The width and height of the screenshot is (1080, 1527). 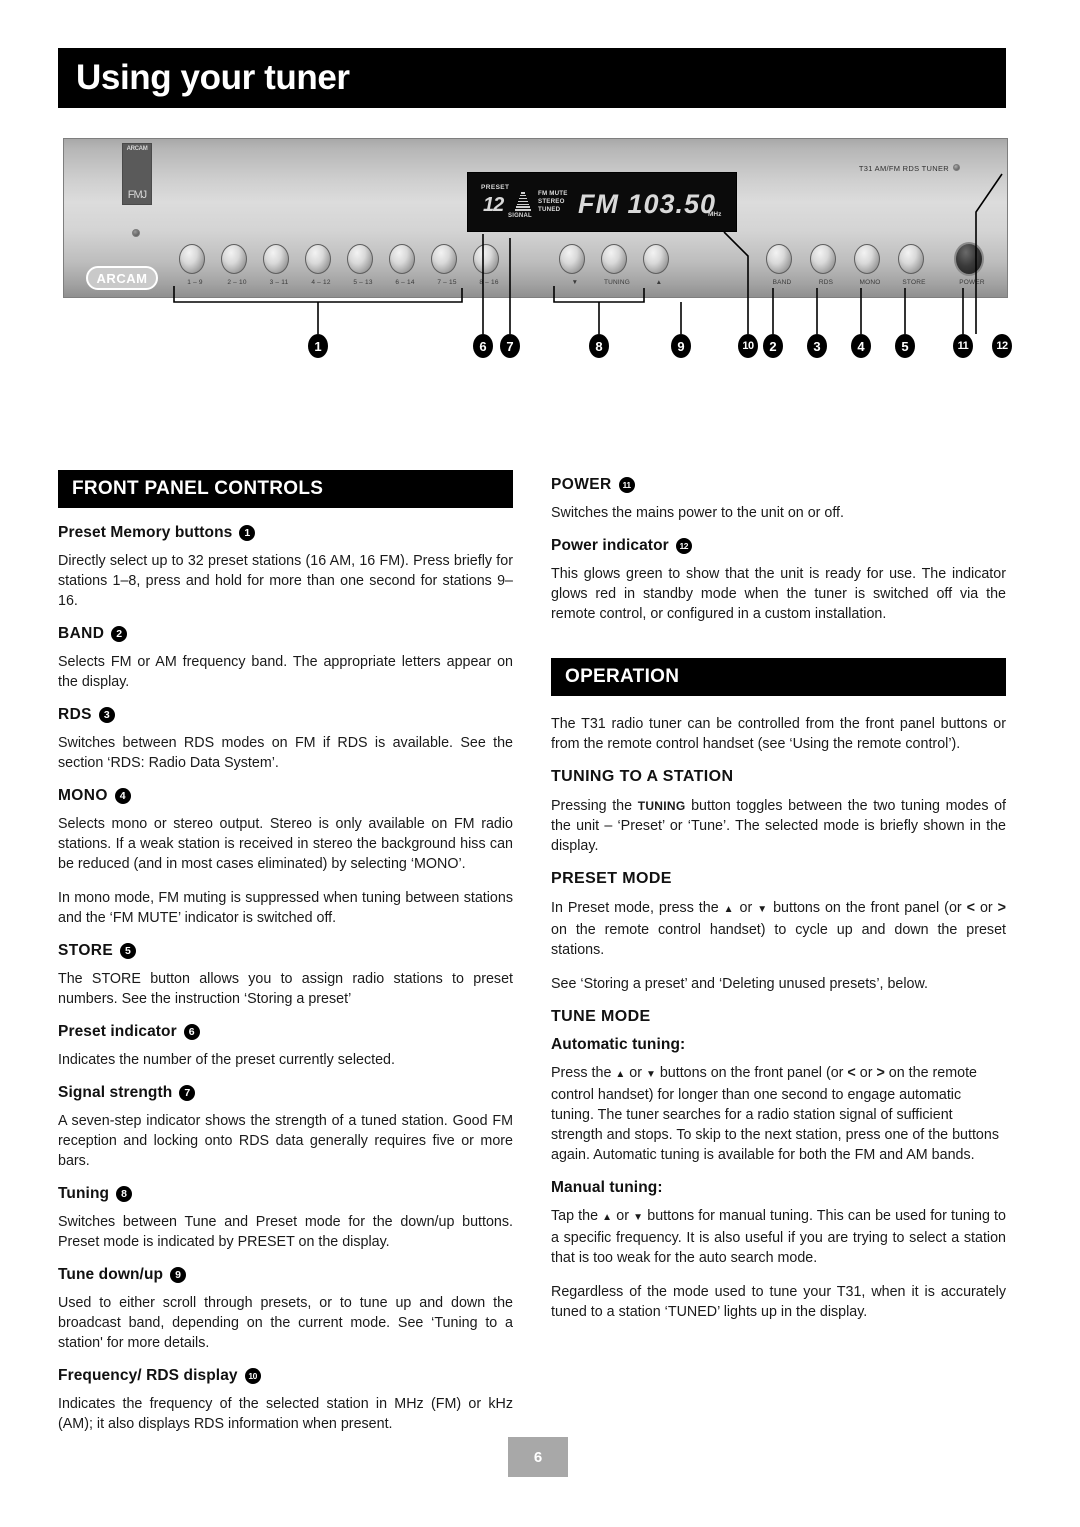 I want to click on text-tuning-bold: TUNING, so click(x=661, y=806).